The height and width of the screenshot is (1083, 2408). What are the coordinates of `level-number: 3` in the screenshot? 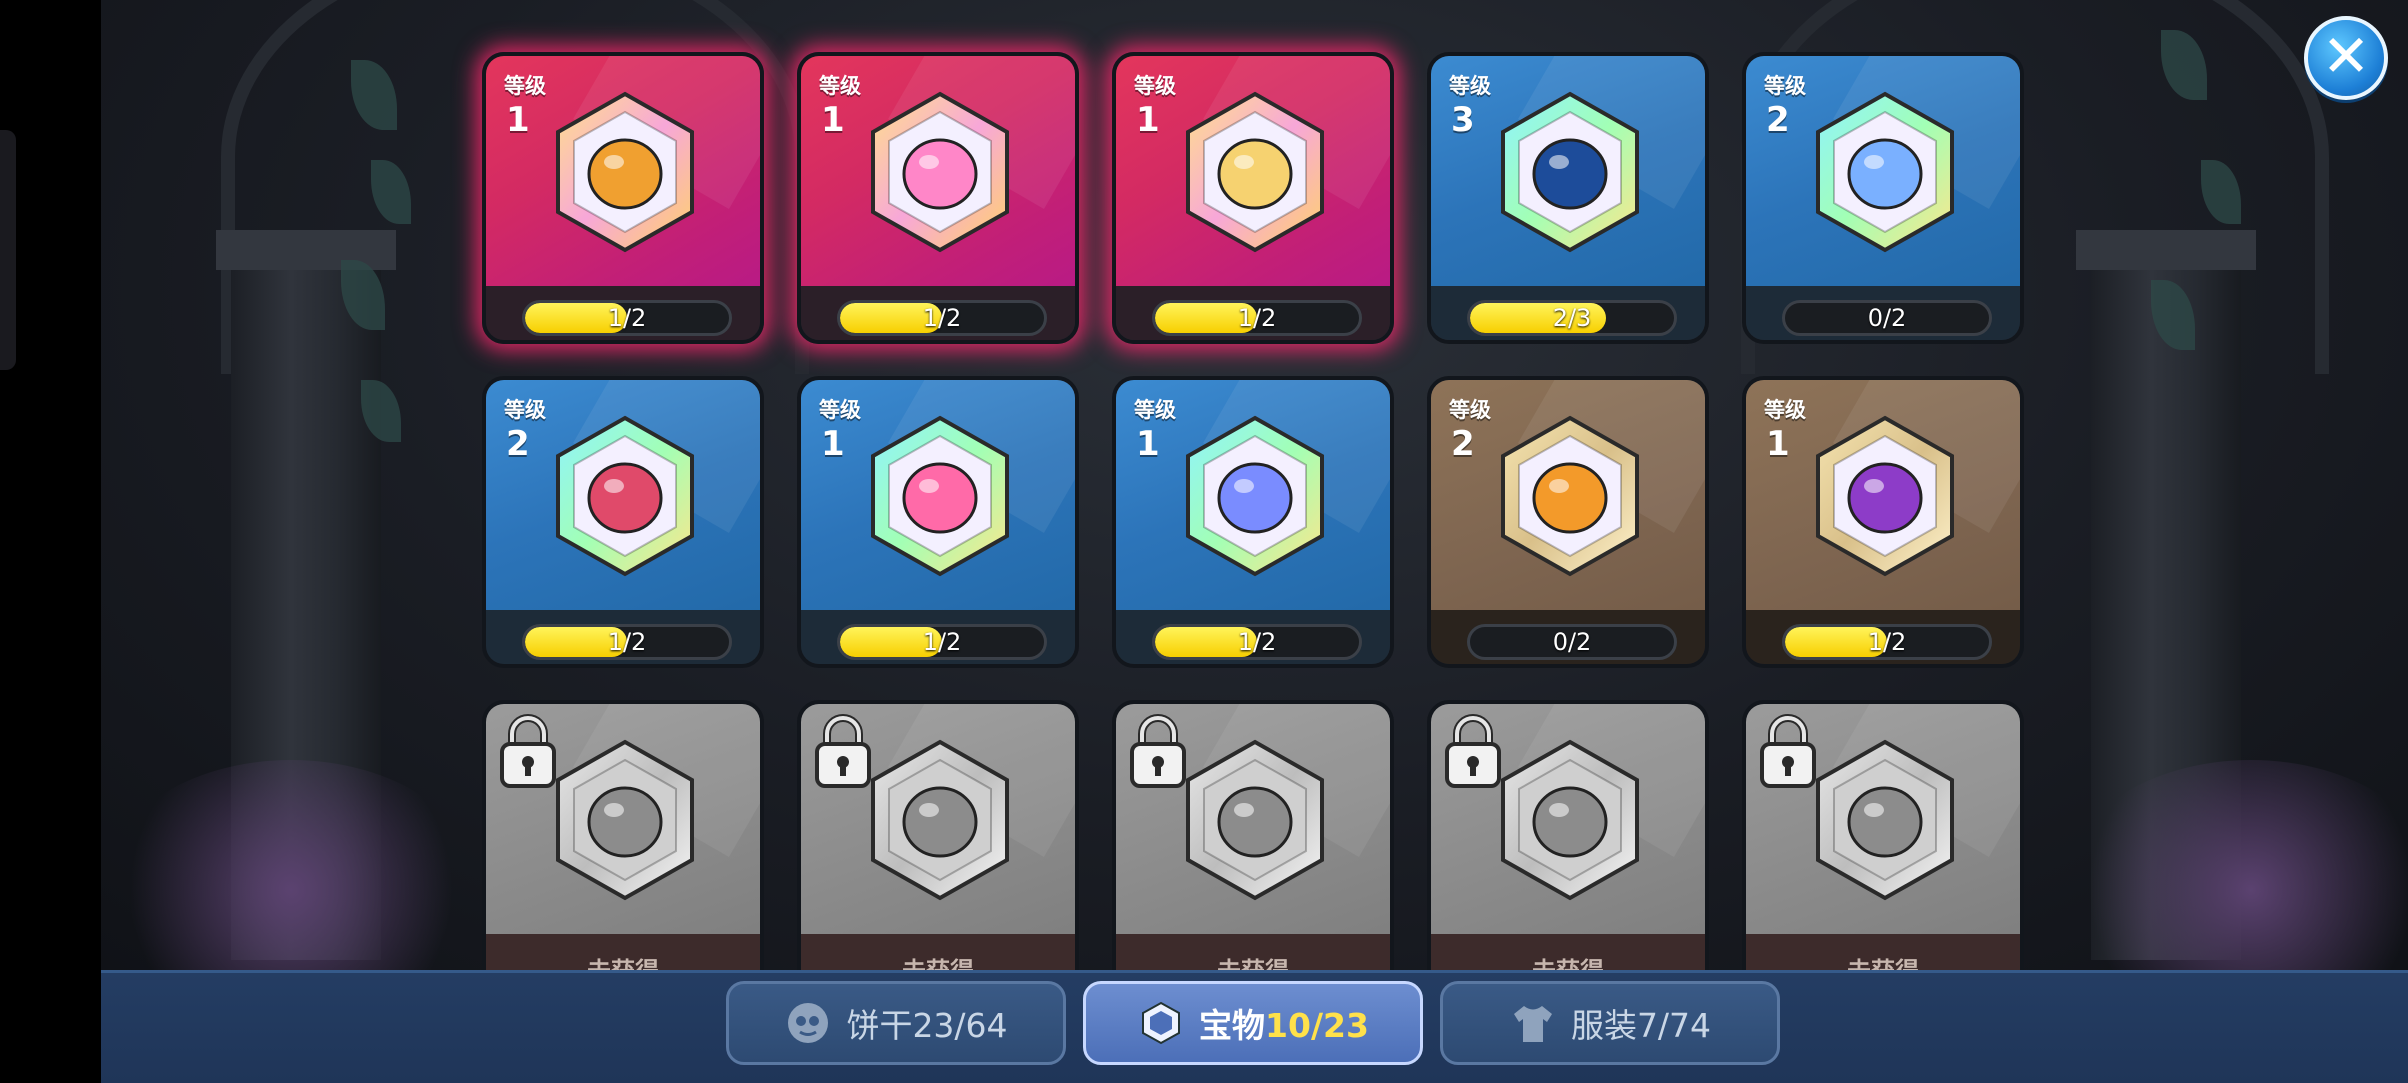 It's located at (1463, 120).